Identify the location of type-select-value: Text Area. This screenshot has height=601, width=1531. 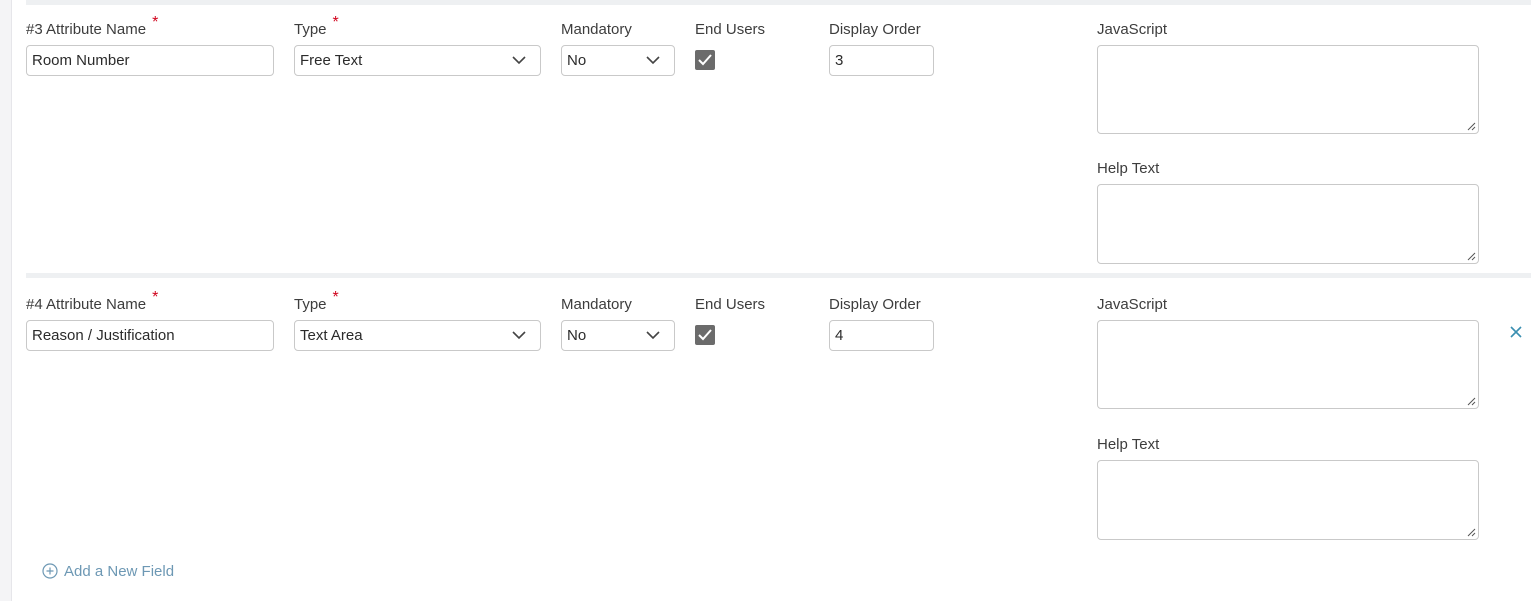
(331, 335).